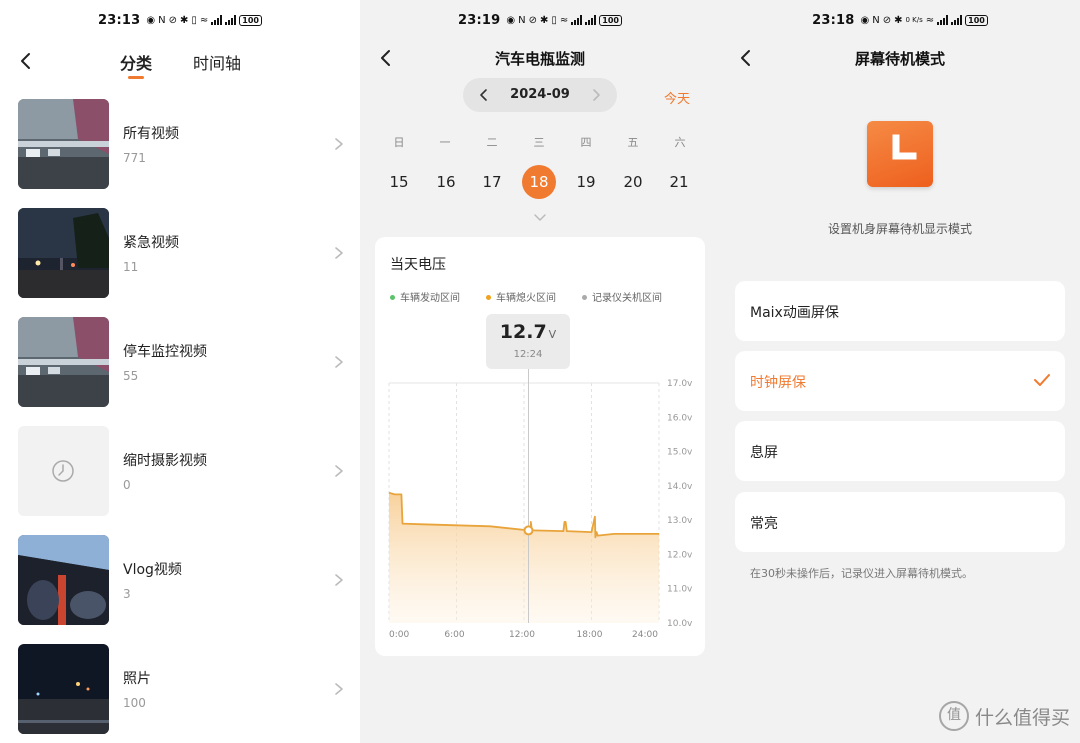 Image resolution: width=1080 pixels, height=743 pixels. I want to click on weekday-label: 六, so click(680, 142).